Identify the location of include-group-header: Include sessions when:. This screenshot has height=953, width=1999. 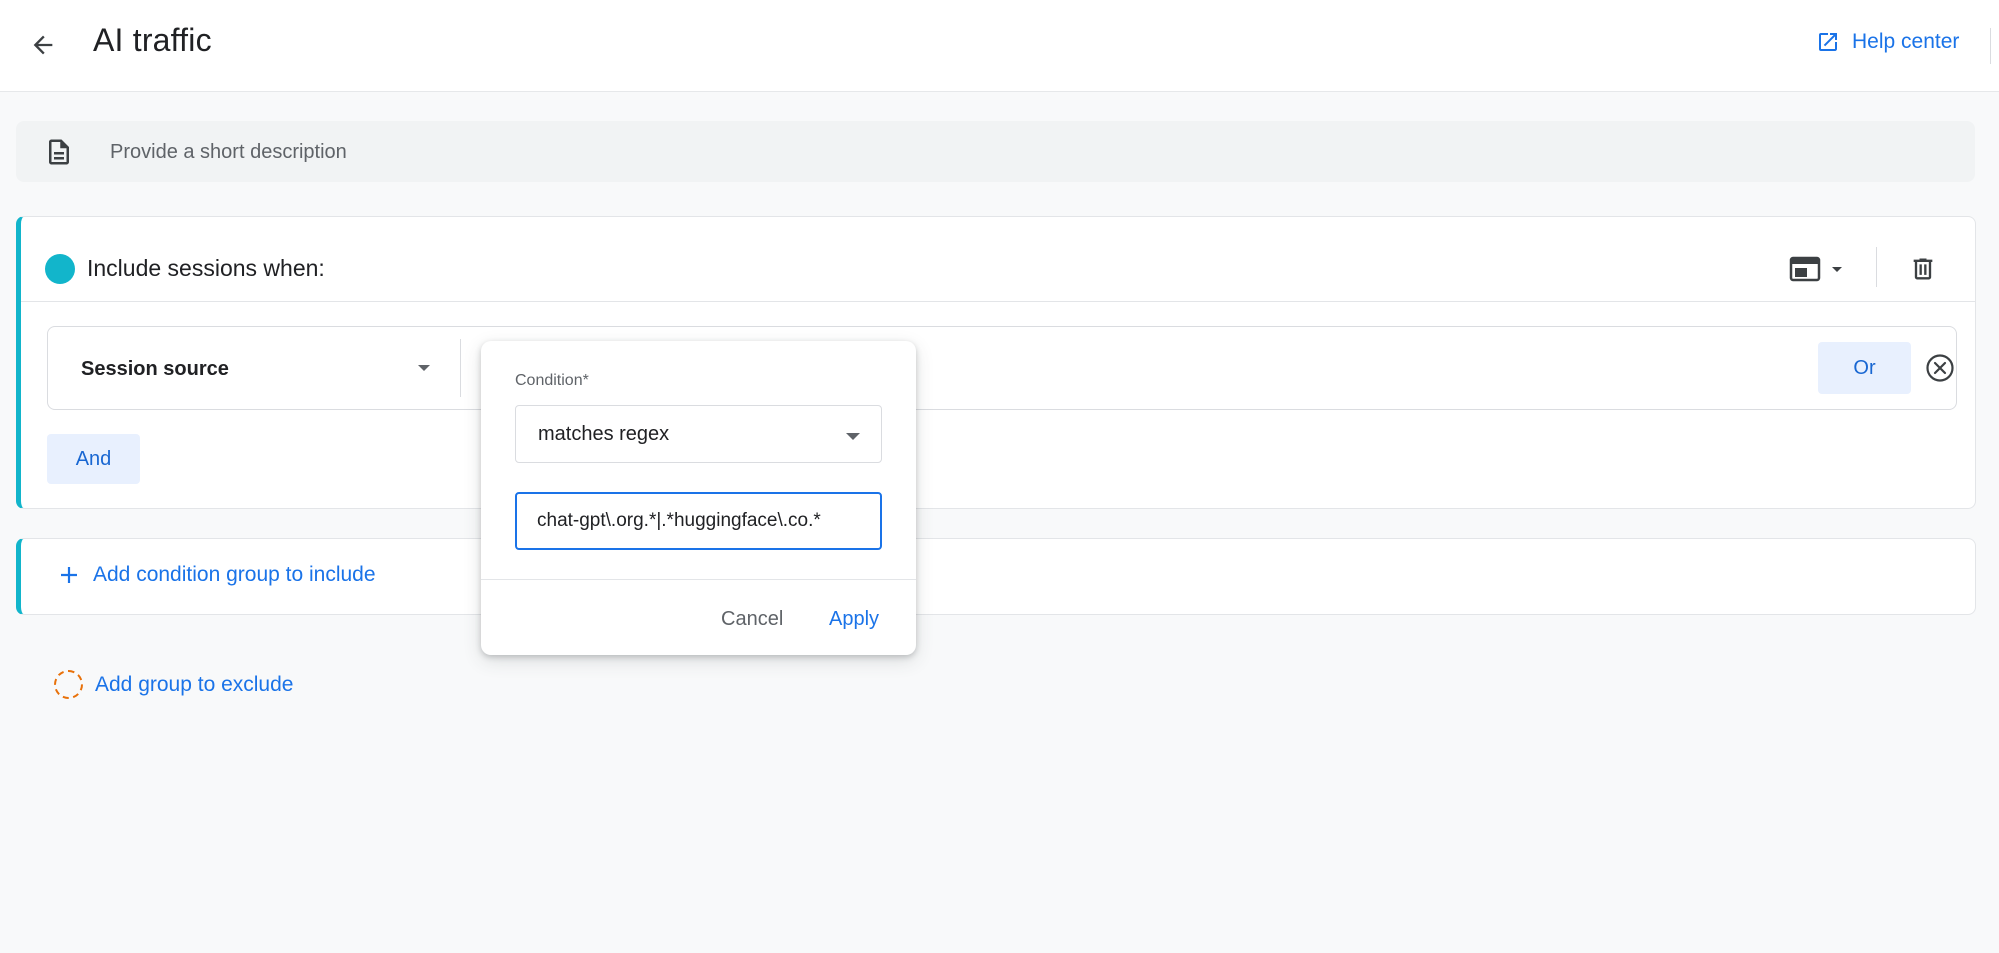
(998, 259).